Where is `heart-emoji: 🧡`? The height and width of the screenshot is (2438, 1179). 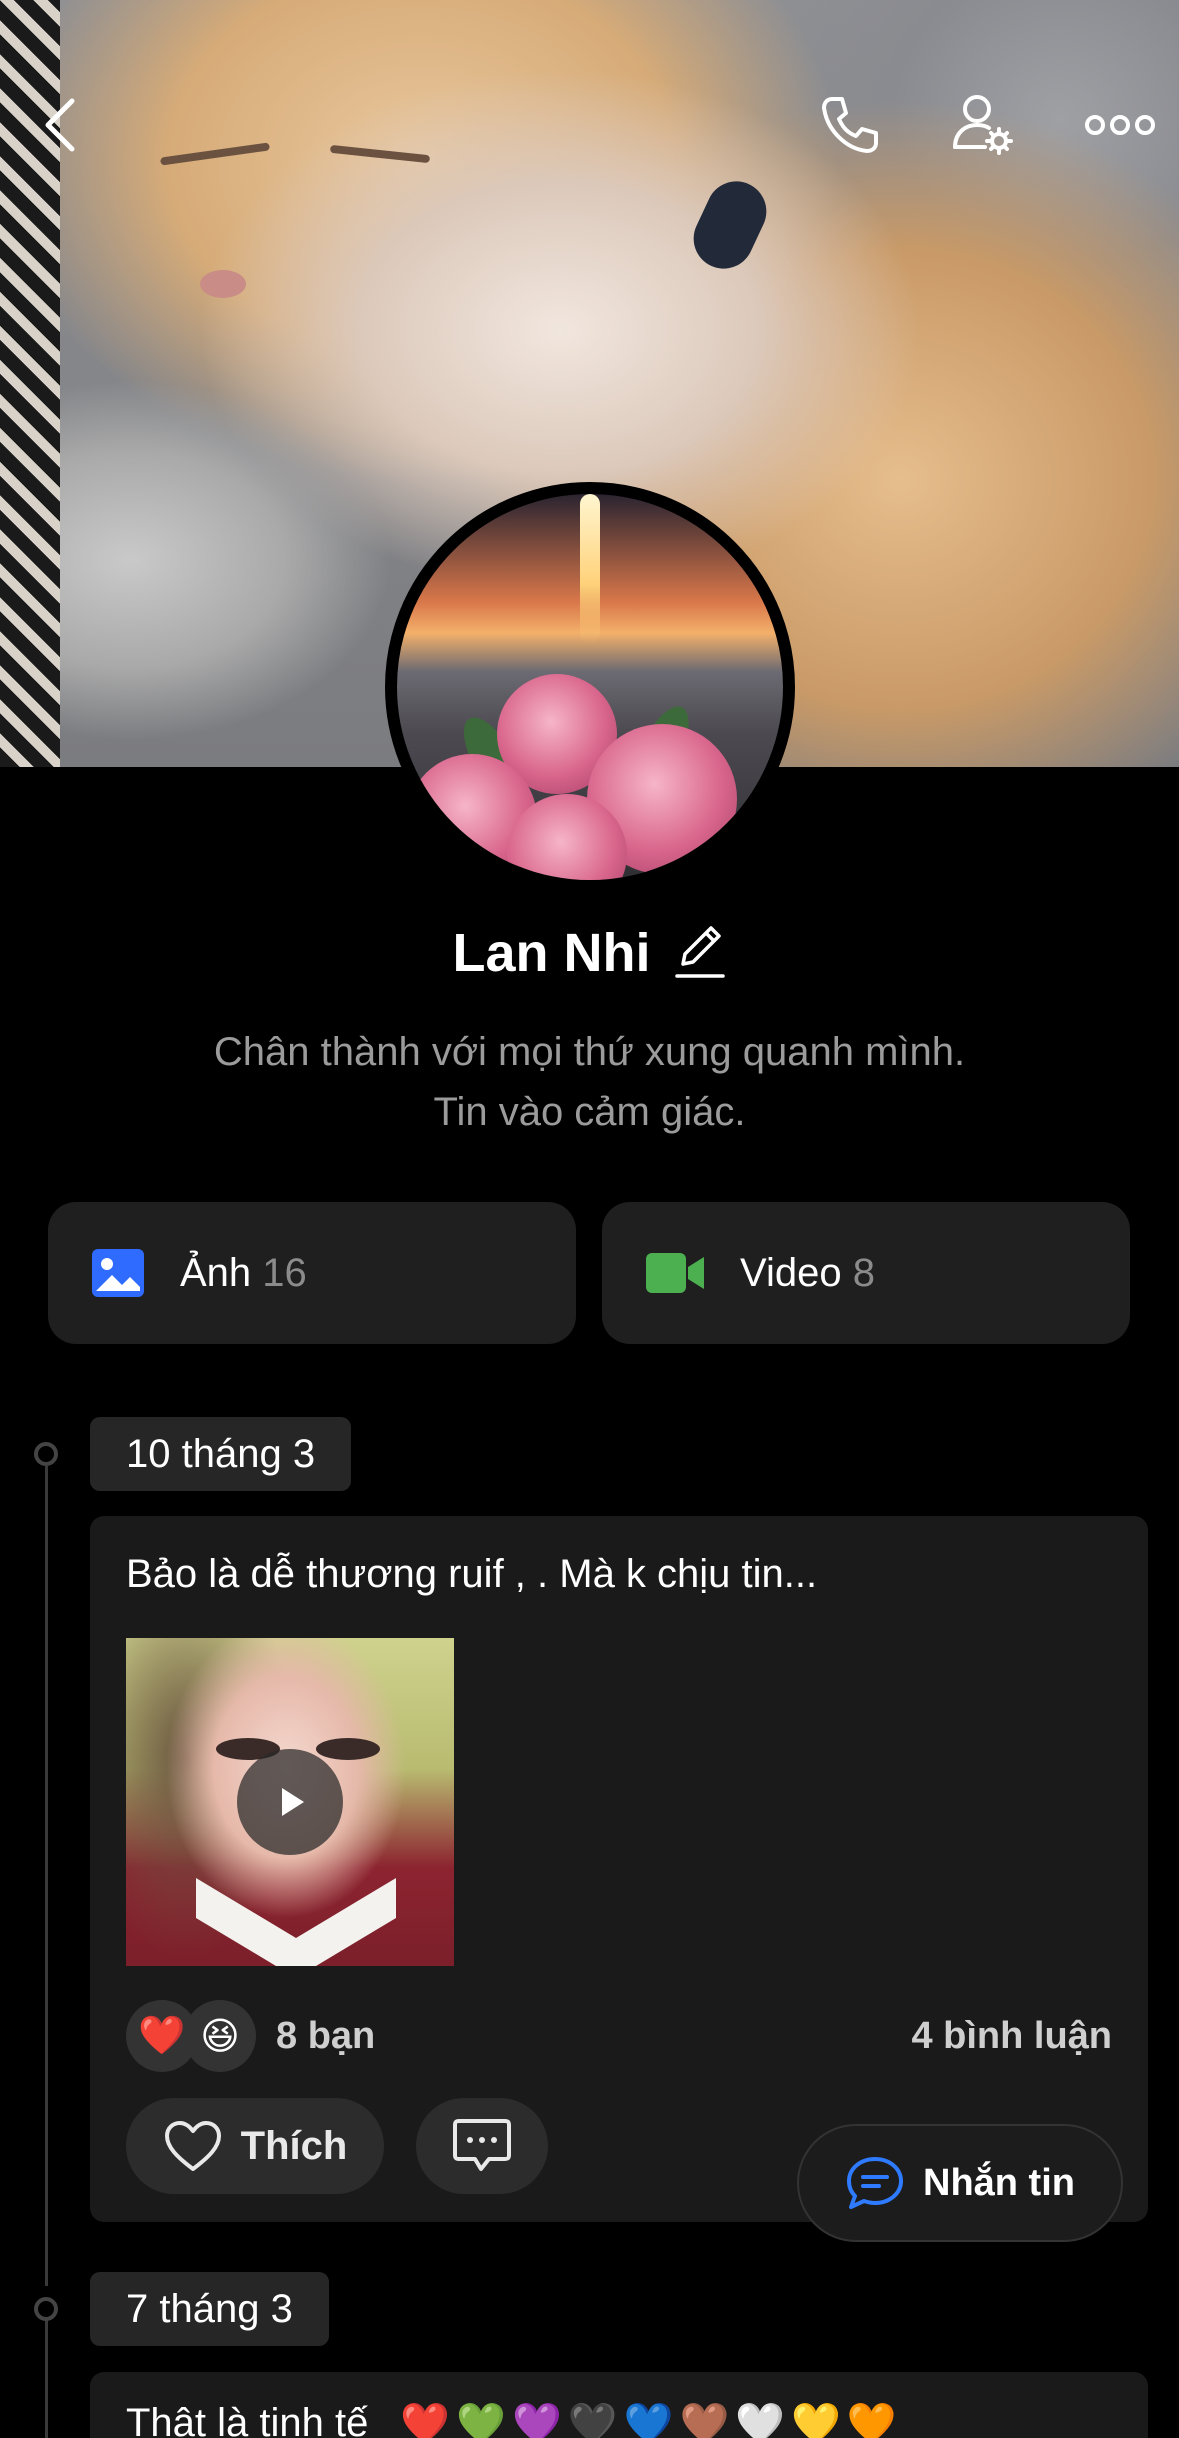
heart-emoji: 🧡 is located at coordinates (871, 2420).